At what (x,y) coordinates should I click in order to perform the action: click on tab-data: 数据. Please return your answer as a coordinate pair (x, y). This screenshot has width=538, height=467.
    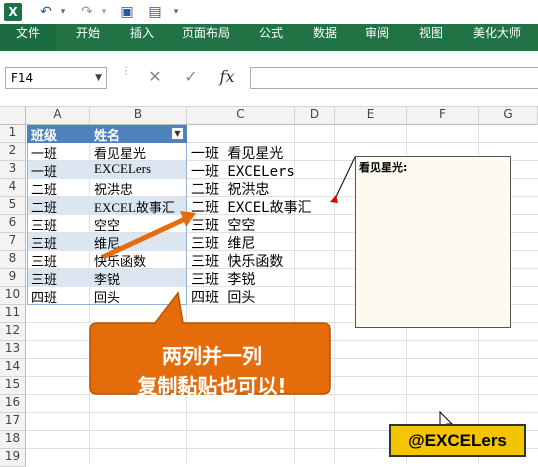
    Looking at the image, I should click on (325, 37).